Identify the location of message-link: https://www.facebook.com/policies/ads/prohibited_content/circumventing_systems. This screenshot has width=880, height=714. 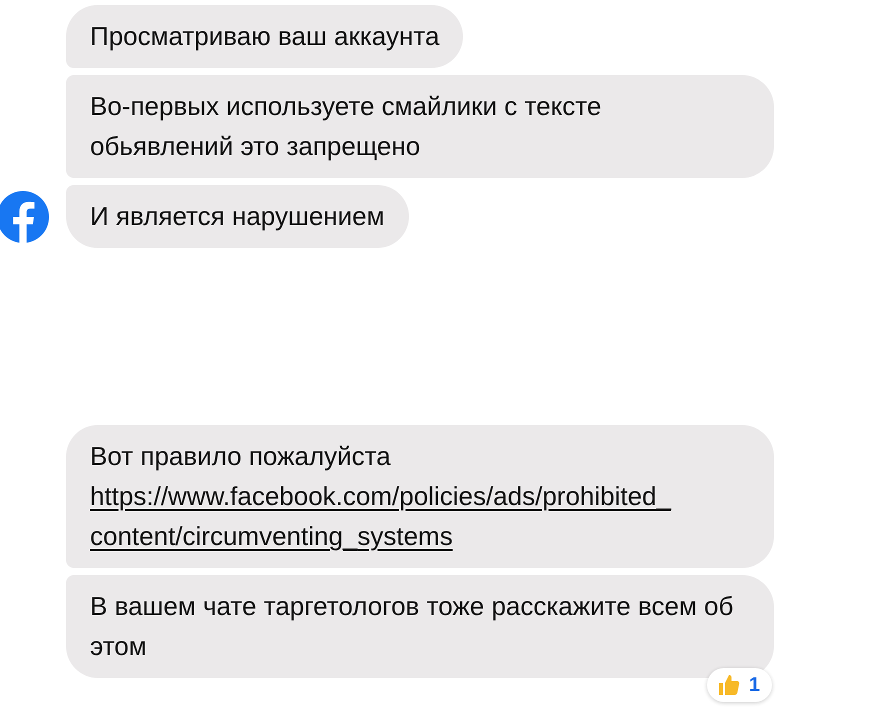
(420, 516).